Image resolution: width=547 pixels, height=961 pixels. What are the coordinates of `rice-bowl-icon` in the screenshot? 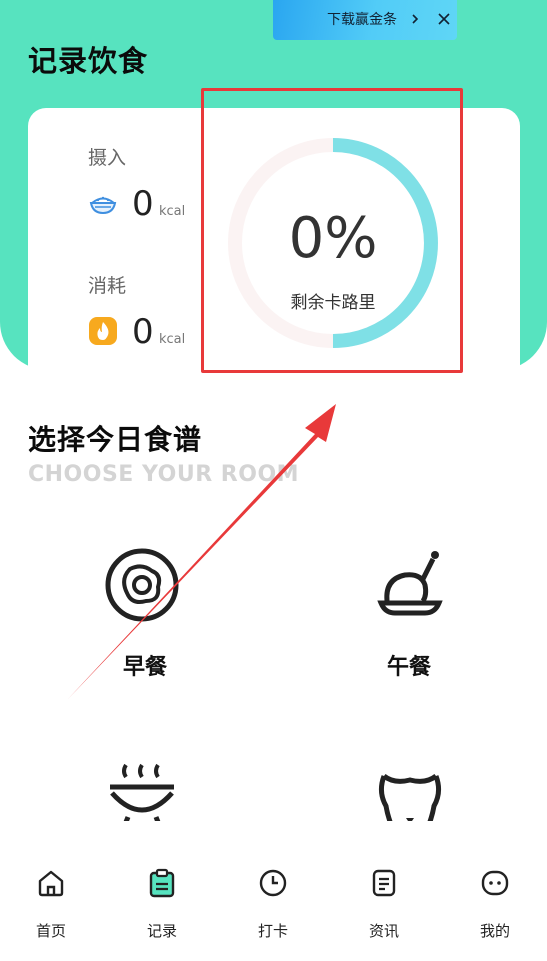 It's located at (103, 205).